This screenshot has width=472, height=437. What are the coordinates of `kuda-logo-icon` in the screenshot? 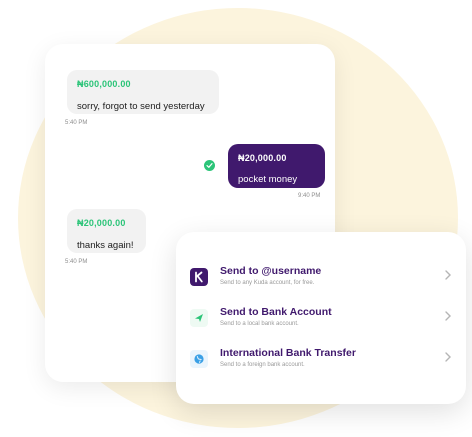 It's located at (199, 277).